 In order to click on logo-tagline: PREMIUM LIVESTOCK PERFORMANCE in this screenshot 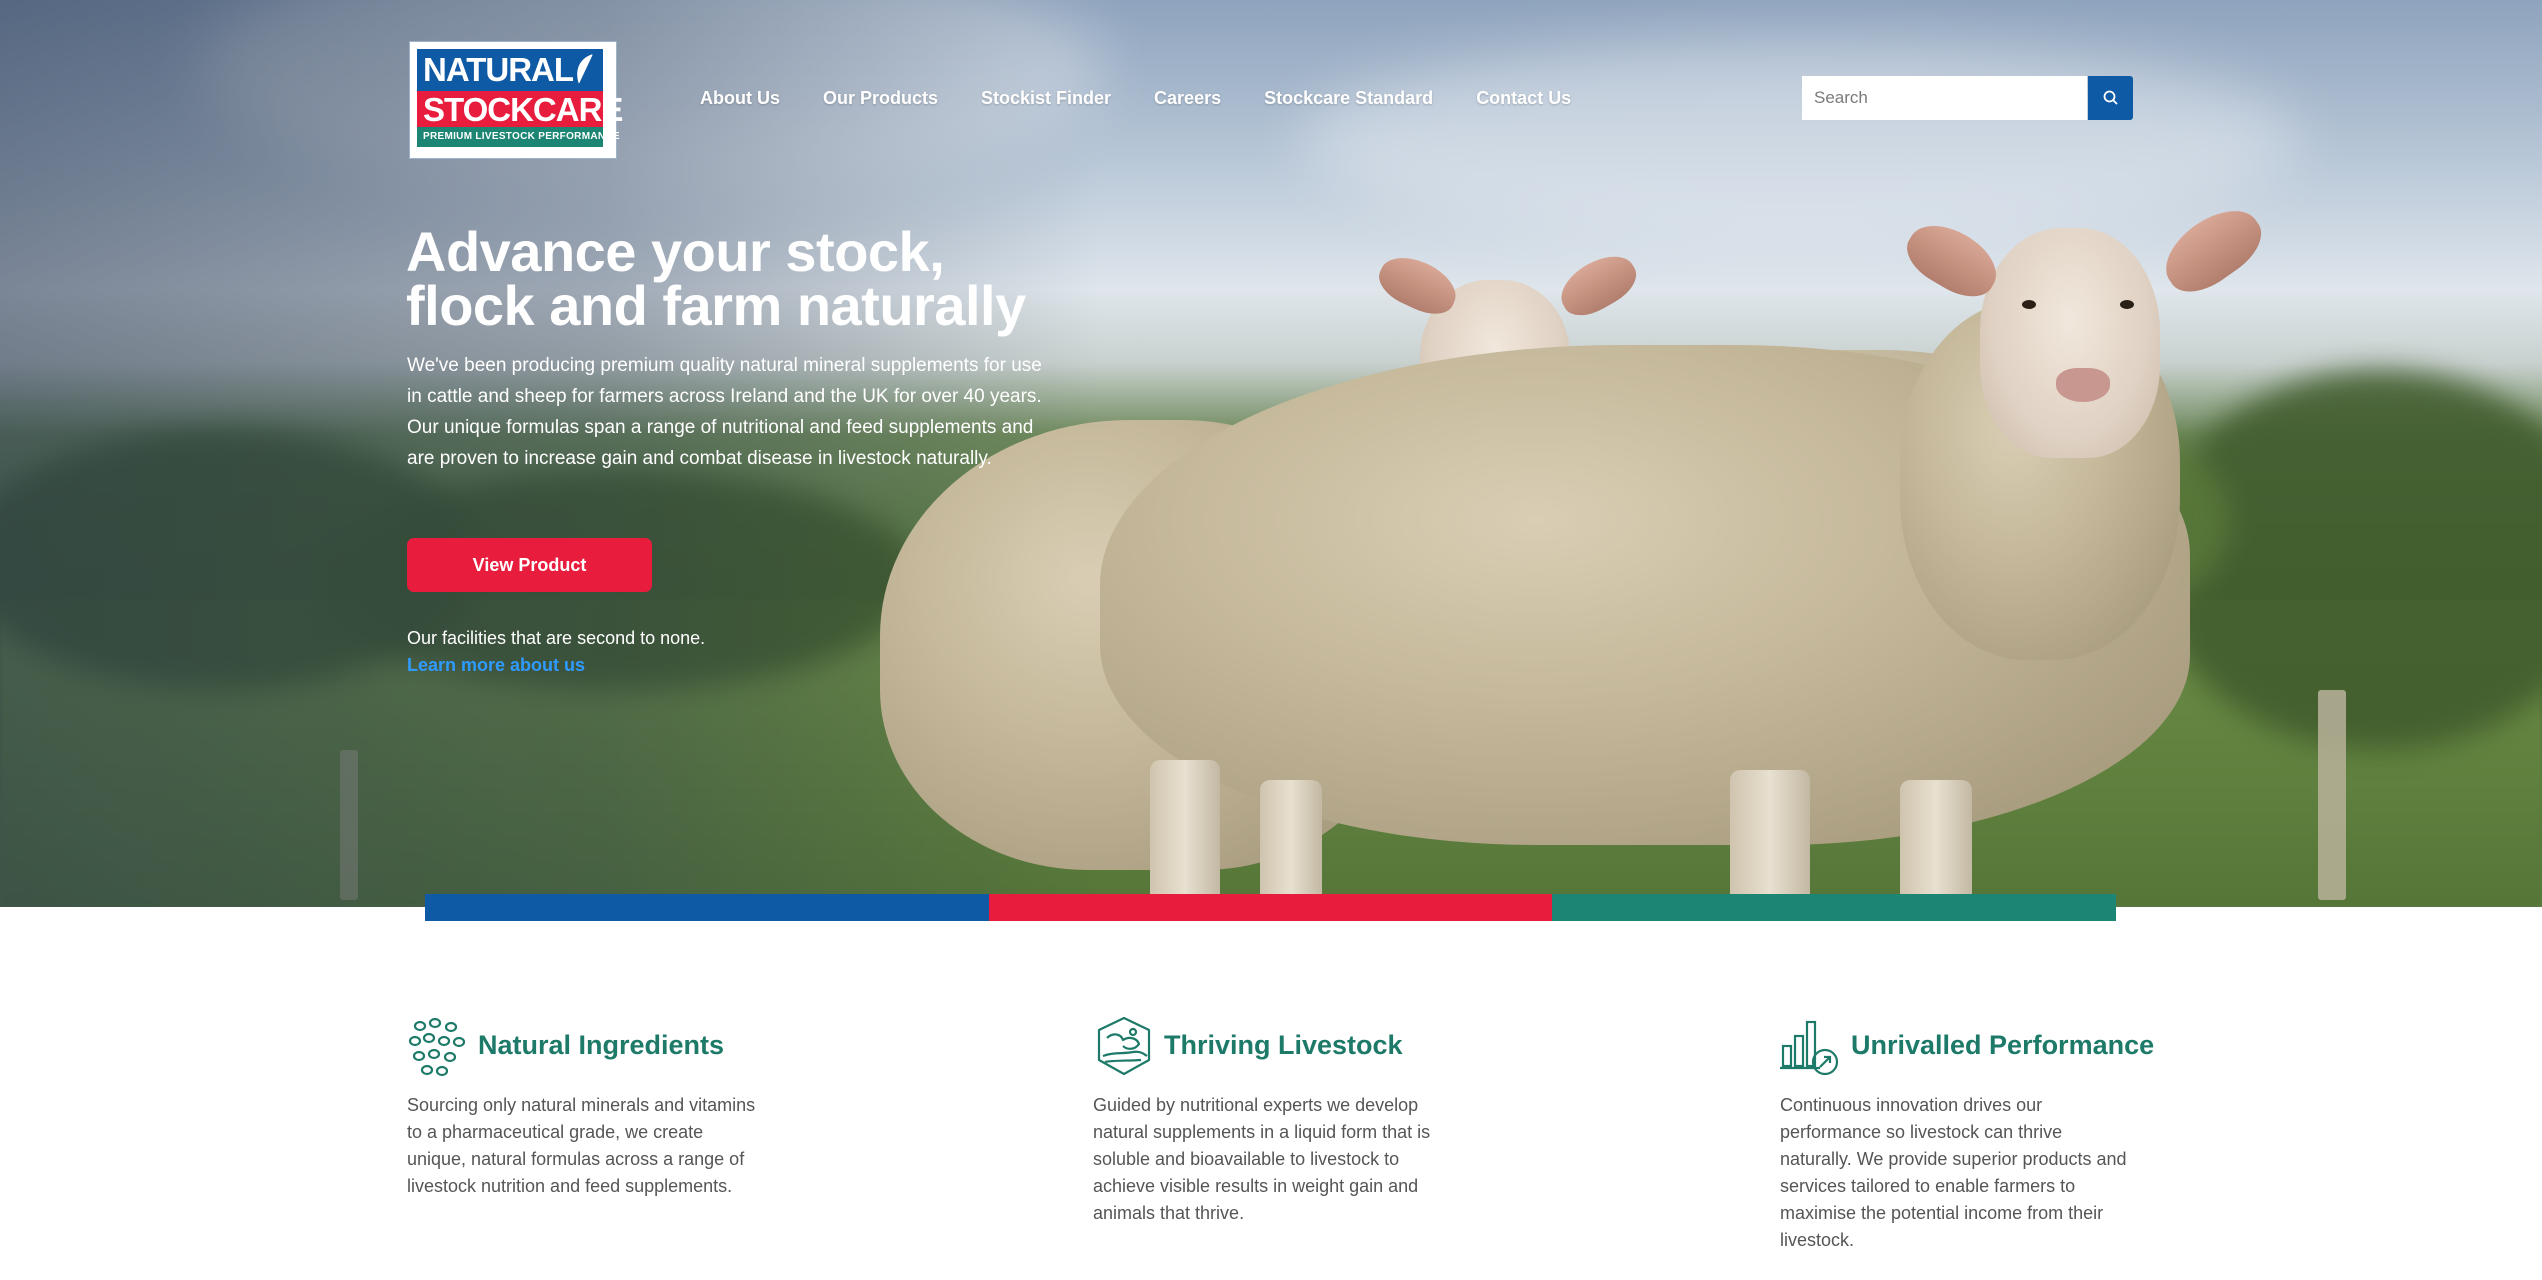, I will do `click(521, 136)`.